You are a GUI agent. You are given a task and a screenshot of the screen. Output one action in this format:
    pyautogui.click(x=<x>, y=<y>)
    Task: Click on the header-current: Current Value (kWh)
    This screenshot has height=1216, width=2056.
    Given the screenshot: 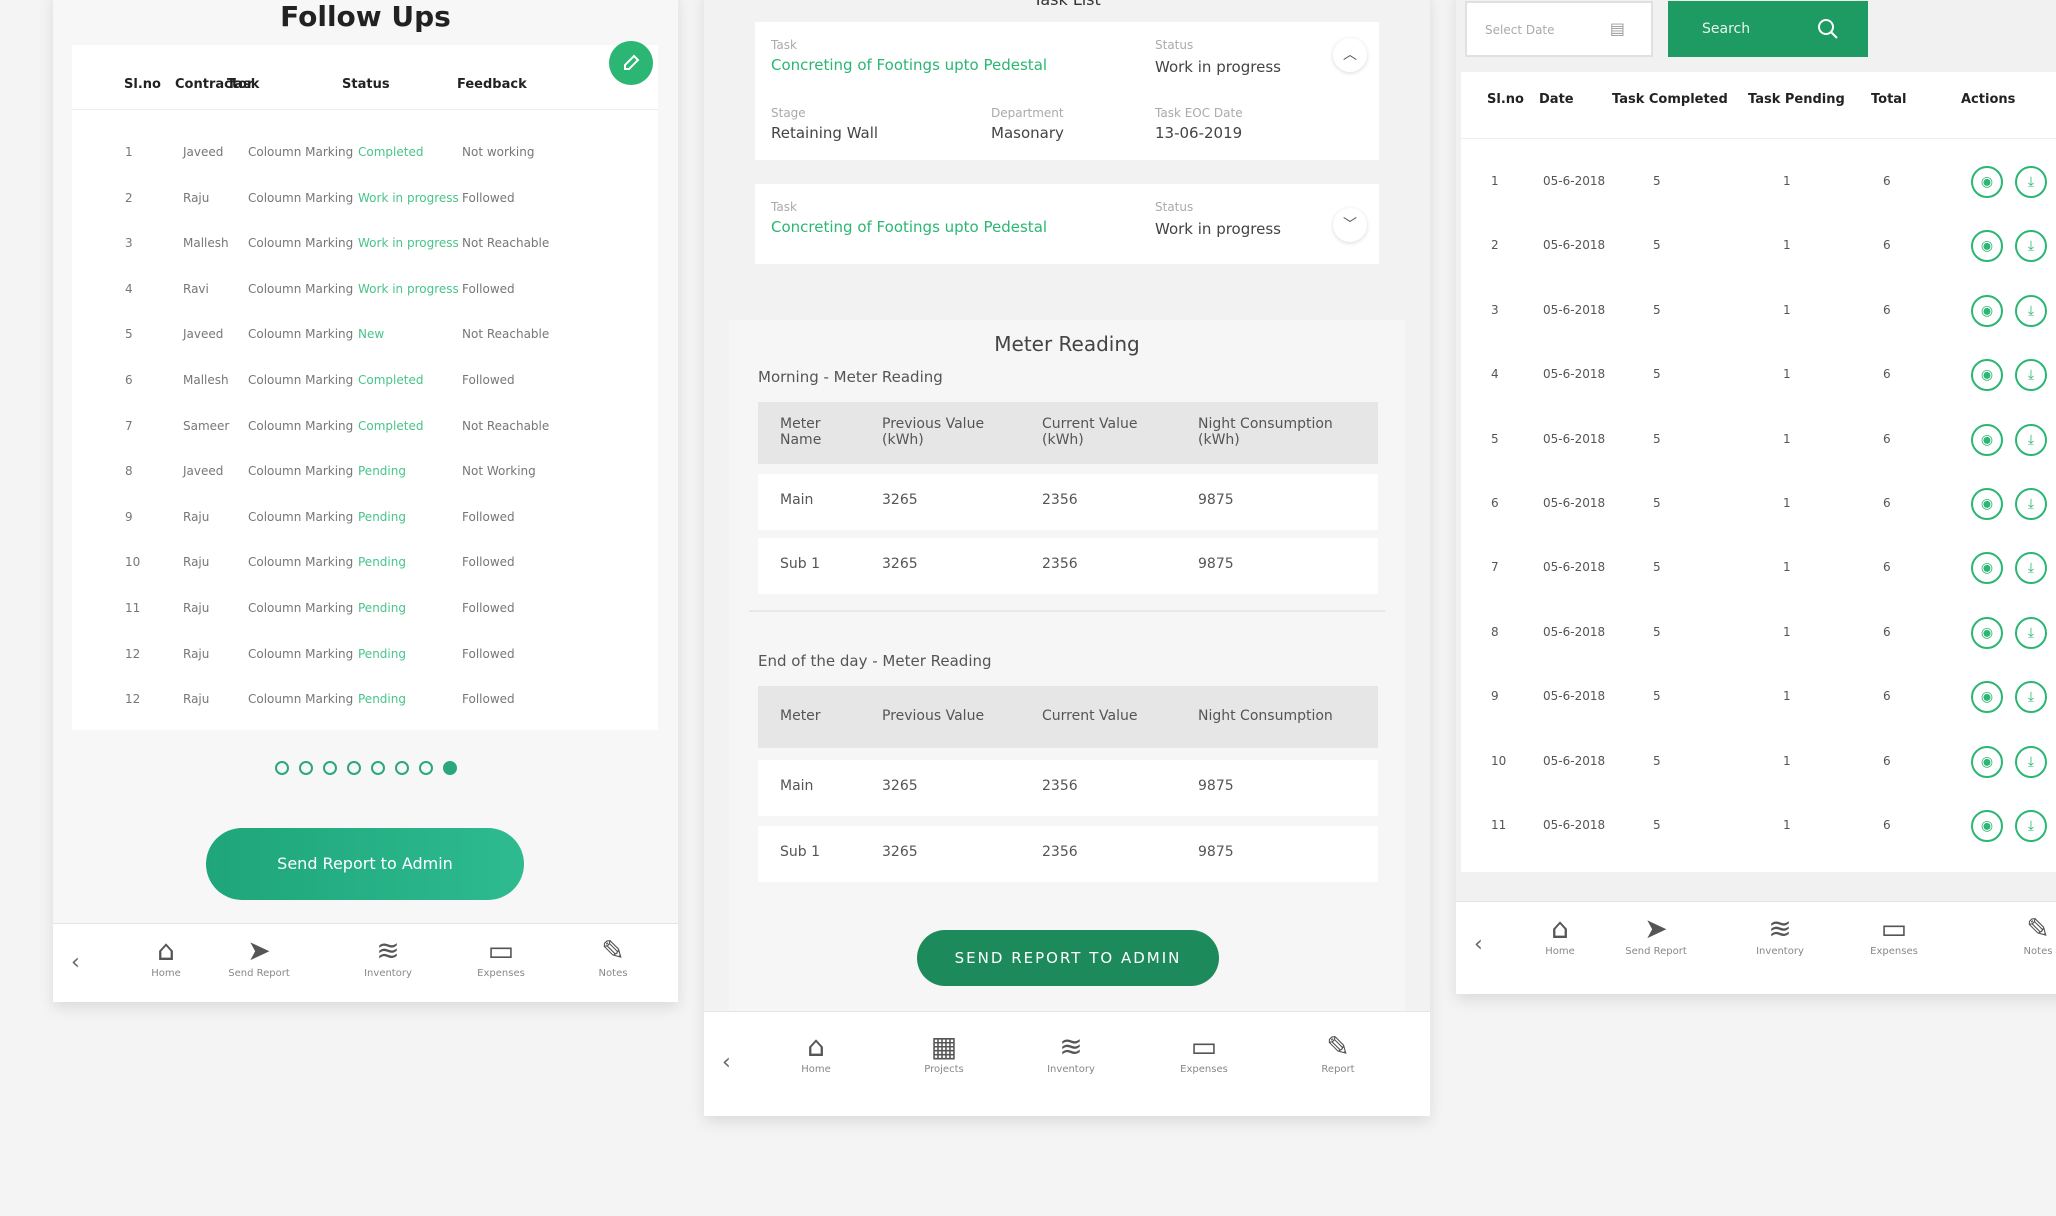 What is the action you would take?
    pyautogui.click(x=1090, y=432)
    